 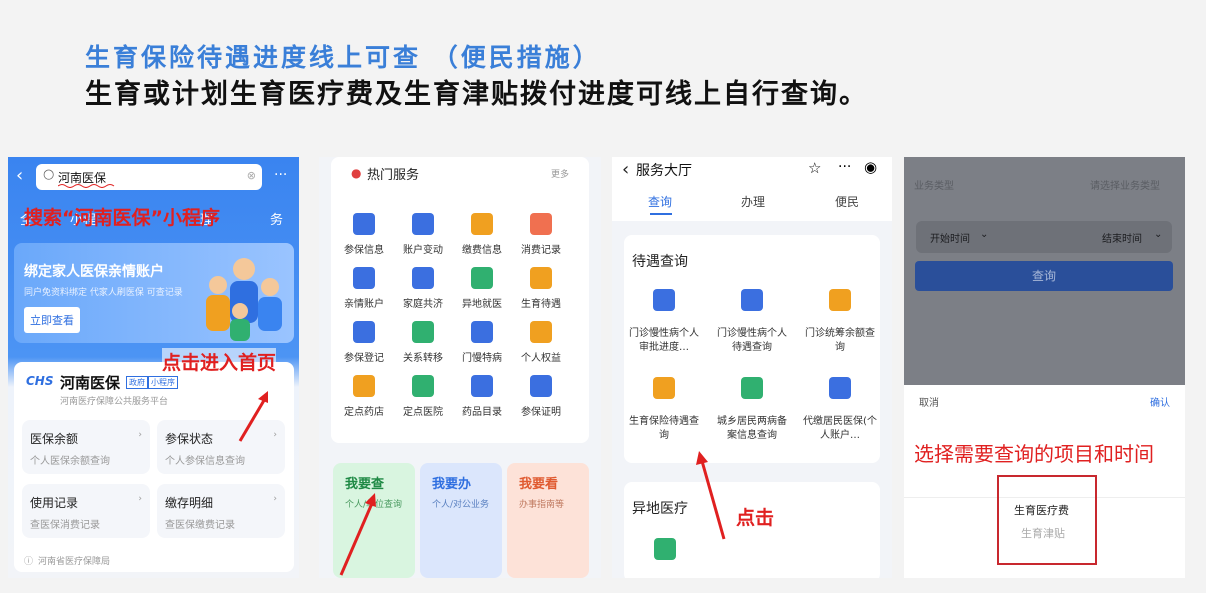 What do you see at coordinates (140, 435) in the screenshot?
I see `chevron-right-icon: ›` at bounding box center [140, 435].